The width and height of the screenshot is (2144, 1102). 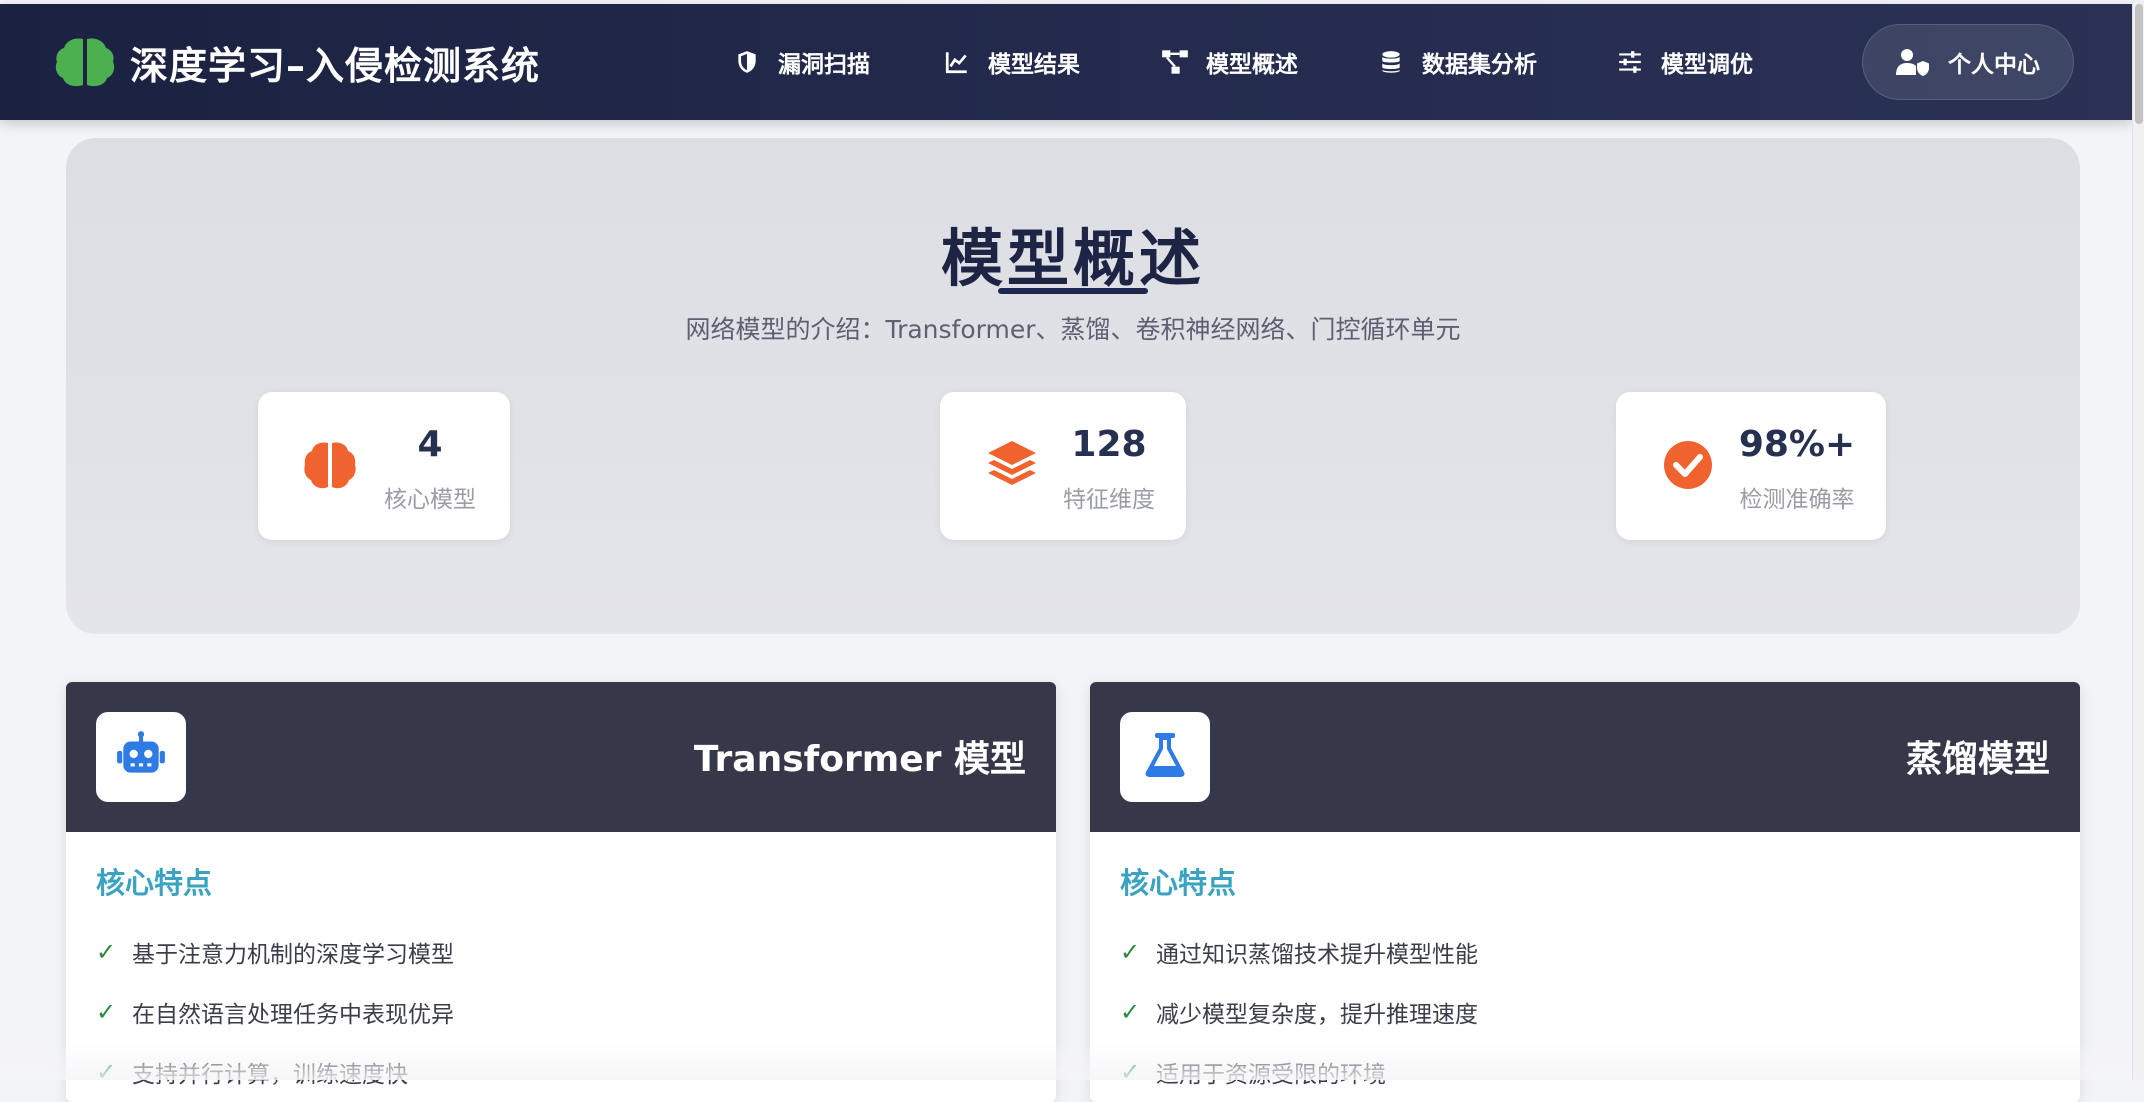 I want to click on card-header: 蒸馏模型, so click(x=1585, y=757).